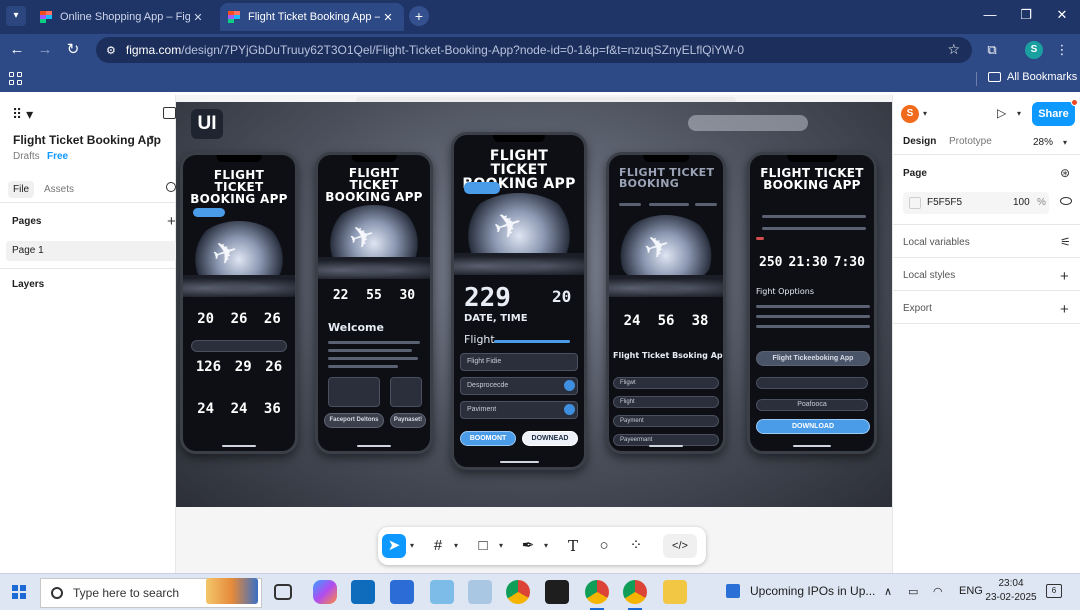 The width and height of the screenshot is (1080, 610). What do you see at coordinates (1001, 113) in the screenshot?
I see `present-play-icon: ▷` at bounding box center [1001, 113].